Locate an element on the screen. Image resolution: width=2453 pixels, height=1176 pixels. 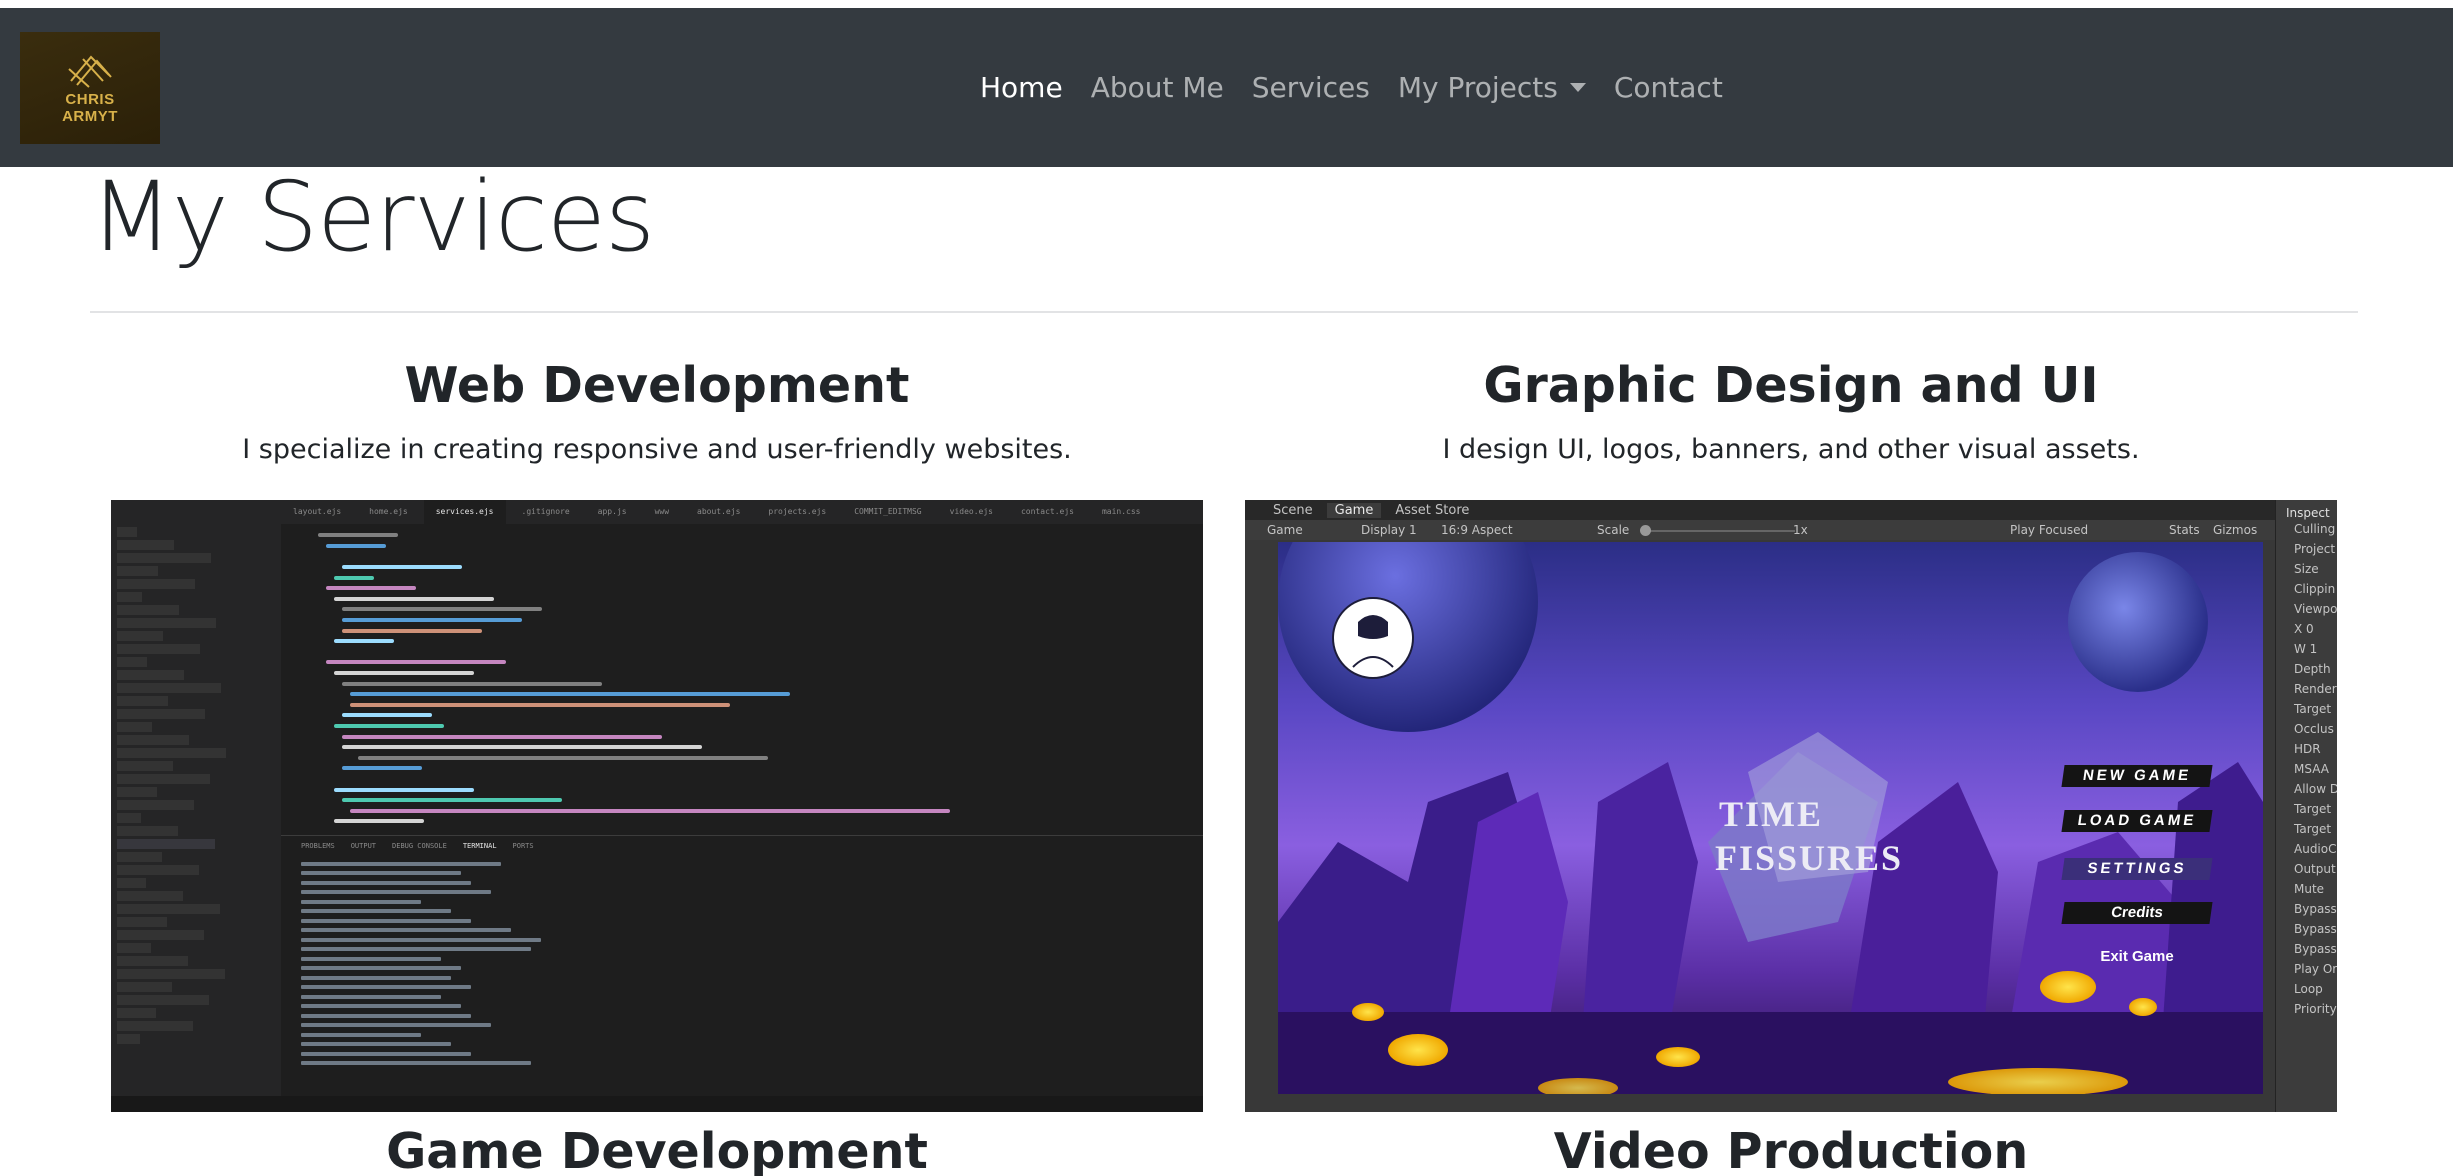
game-menu-settings: SETTINGS is located at coordinates (2137, 869).